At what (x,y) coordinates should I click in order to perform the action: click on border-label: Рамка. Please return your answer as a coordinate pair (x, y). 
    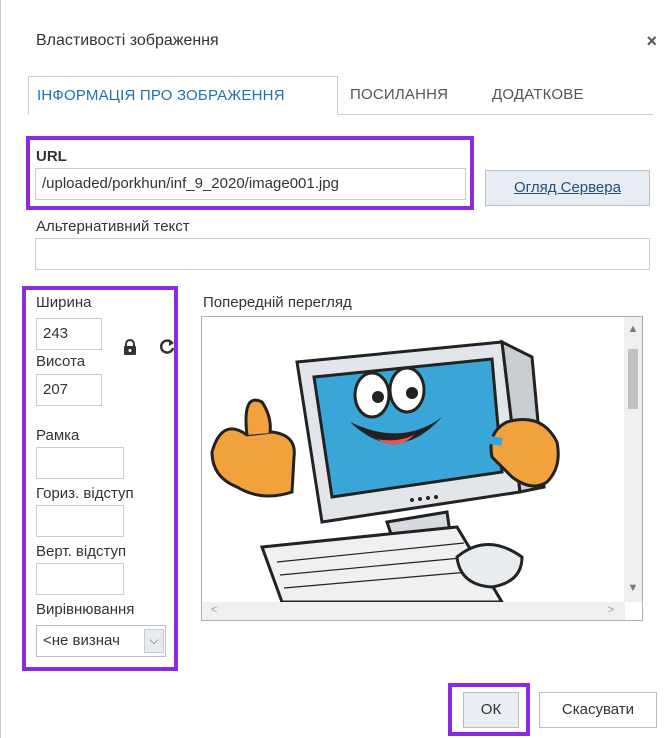
    Looking at the image, I should click on (58, 435).